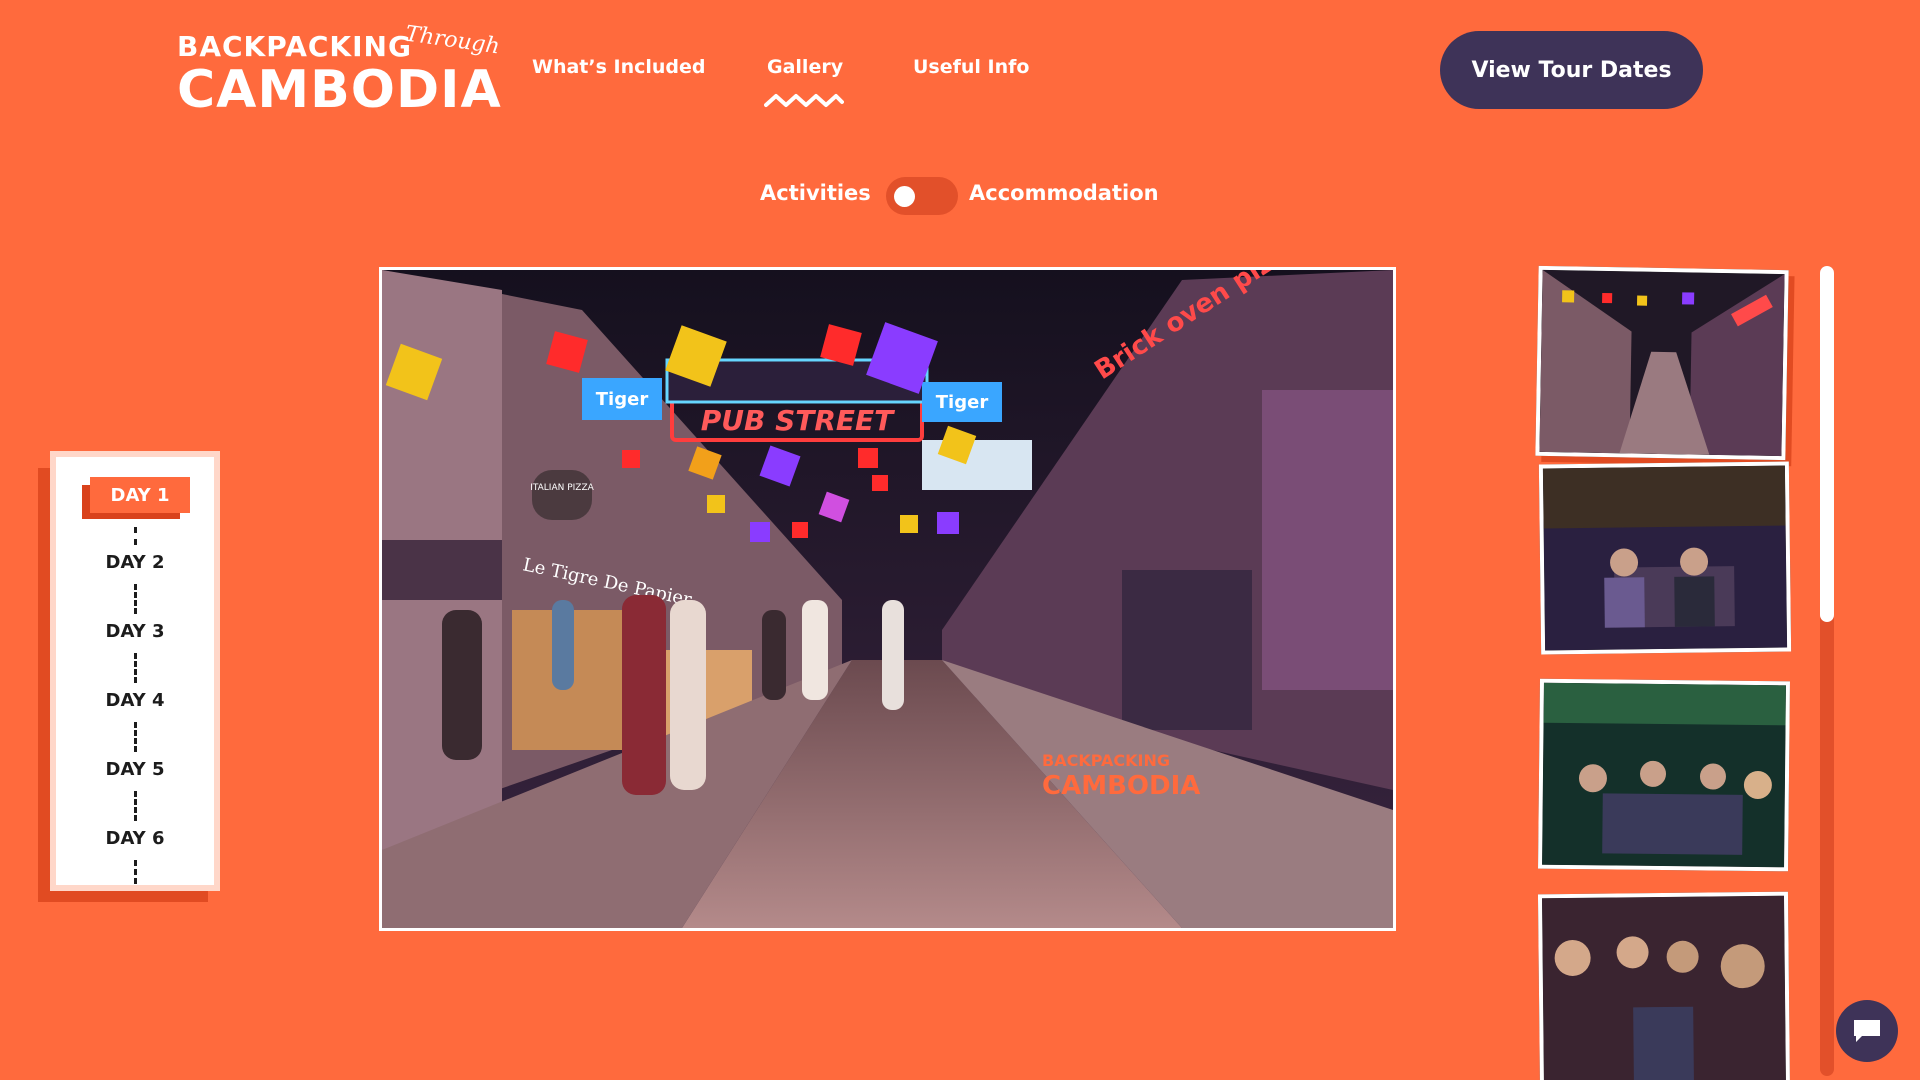 The image size is (1920, 1080). Describe the element at coordinates (339, 90) in the screenshot. I see `logo-line-3: CAMBODIA` at that location.